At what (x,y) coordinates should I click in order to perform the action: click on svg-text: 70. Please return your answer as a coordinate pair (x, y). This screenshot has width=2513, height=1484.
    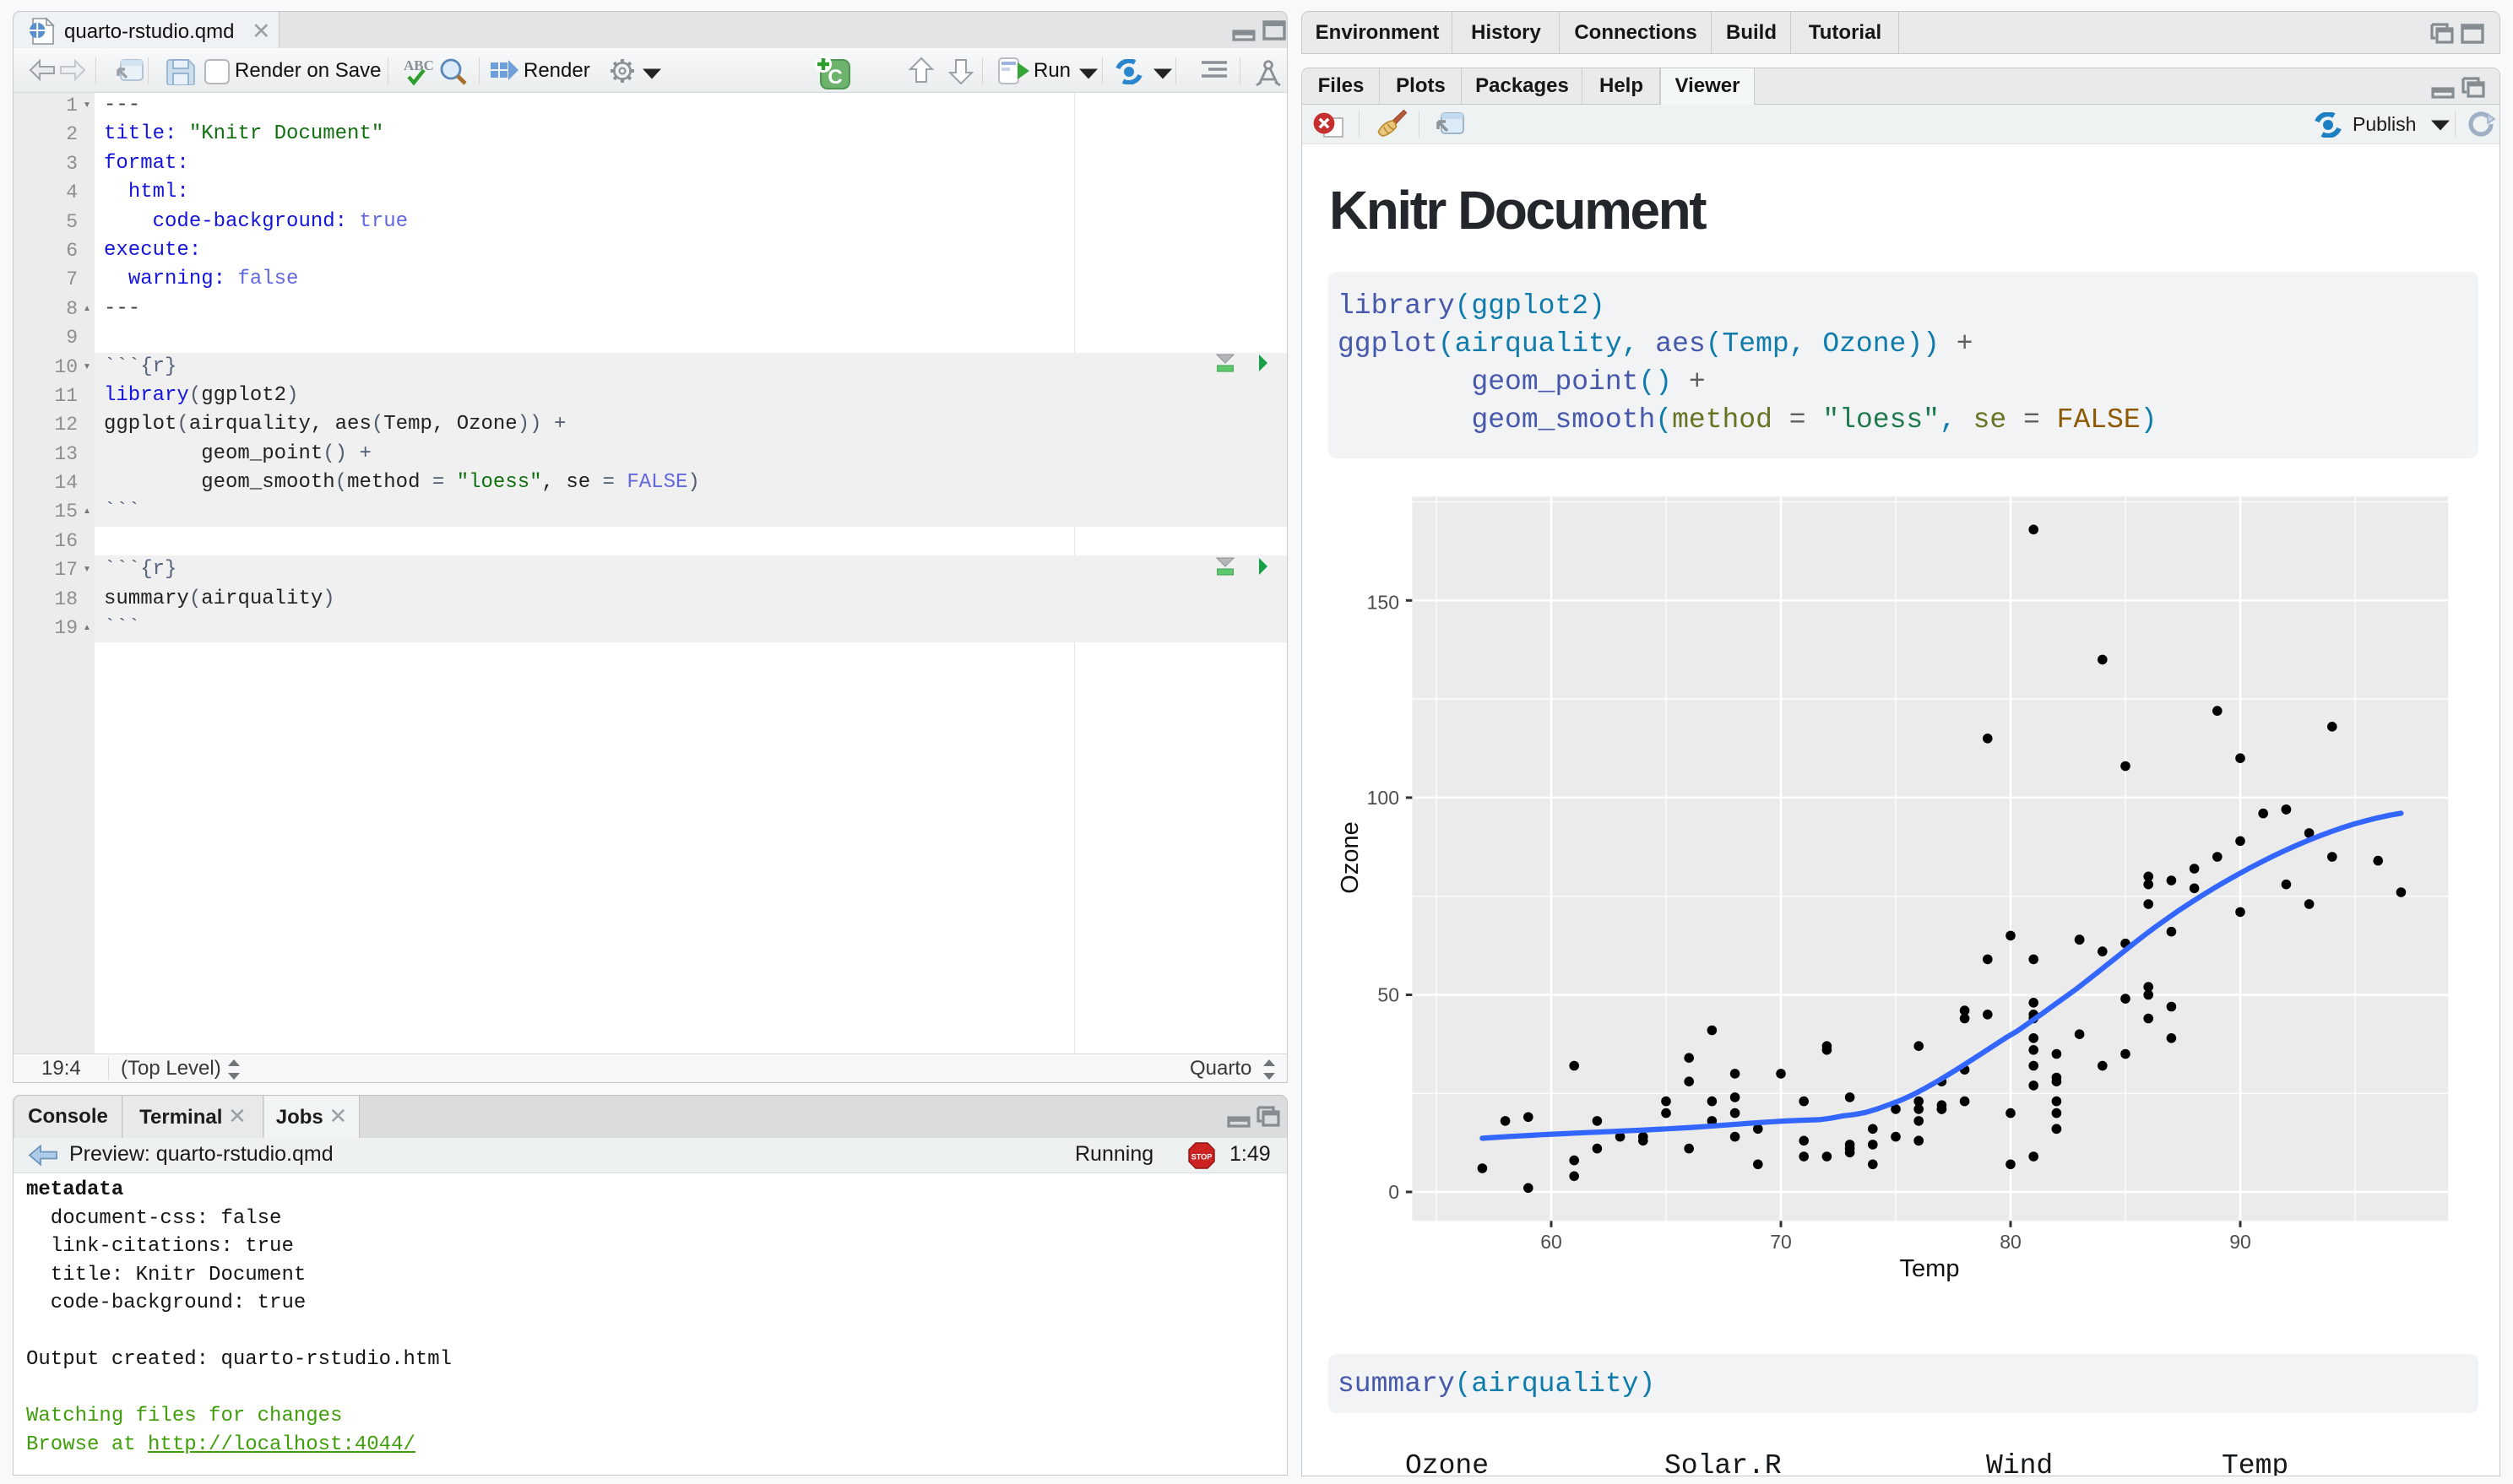
    Looking at the image, I should click on (1781, 1242).